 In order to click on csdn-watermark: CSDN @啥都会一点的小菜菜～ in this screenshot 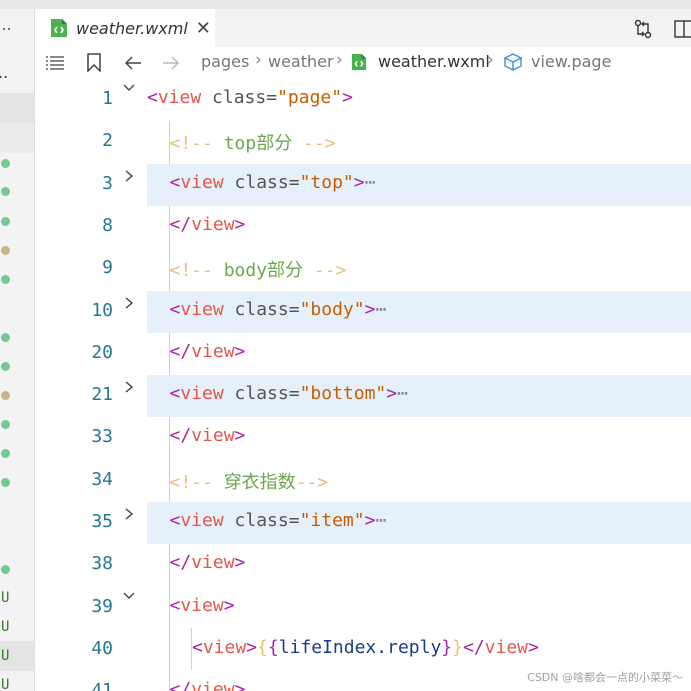, I will do `click(605, 677)`.